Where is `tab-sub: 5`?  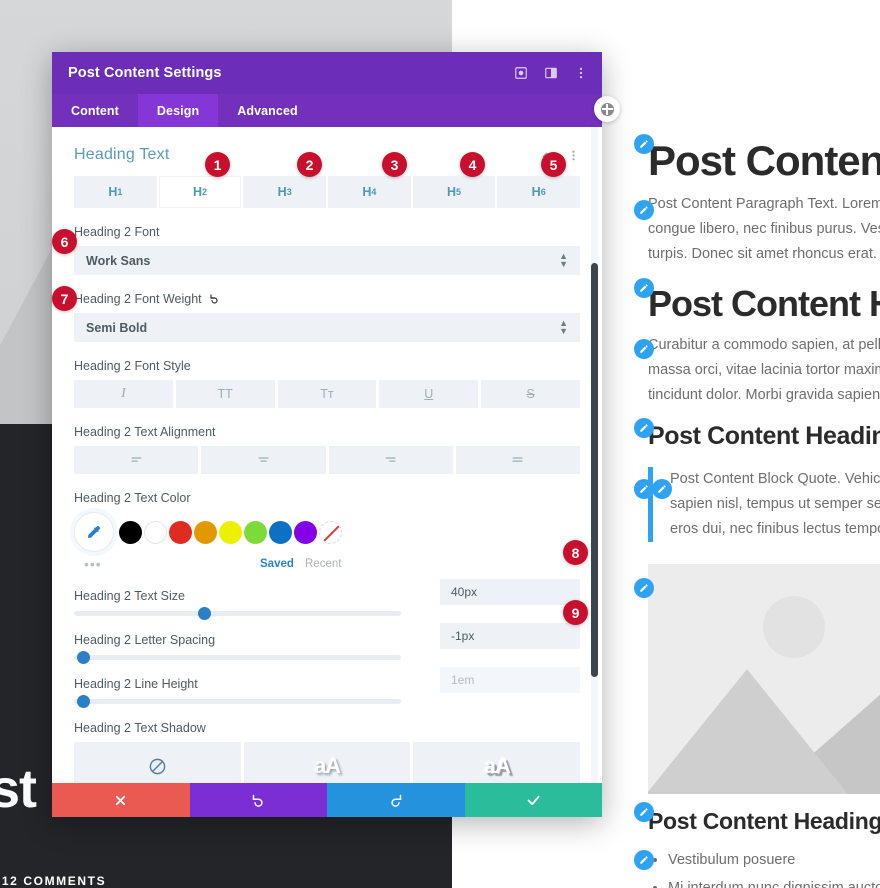
tab-sub: 5 is located at coordinates (459, 192).